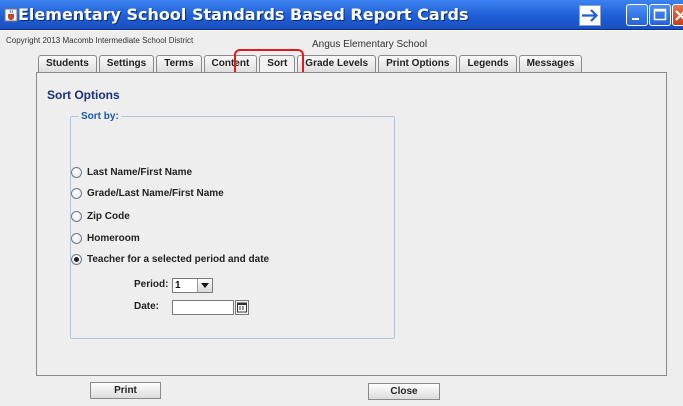 The image size is (683, 406). I want to click on tab-sort: Sort, so click(277, 63).